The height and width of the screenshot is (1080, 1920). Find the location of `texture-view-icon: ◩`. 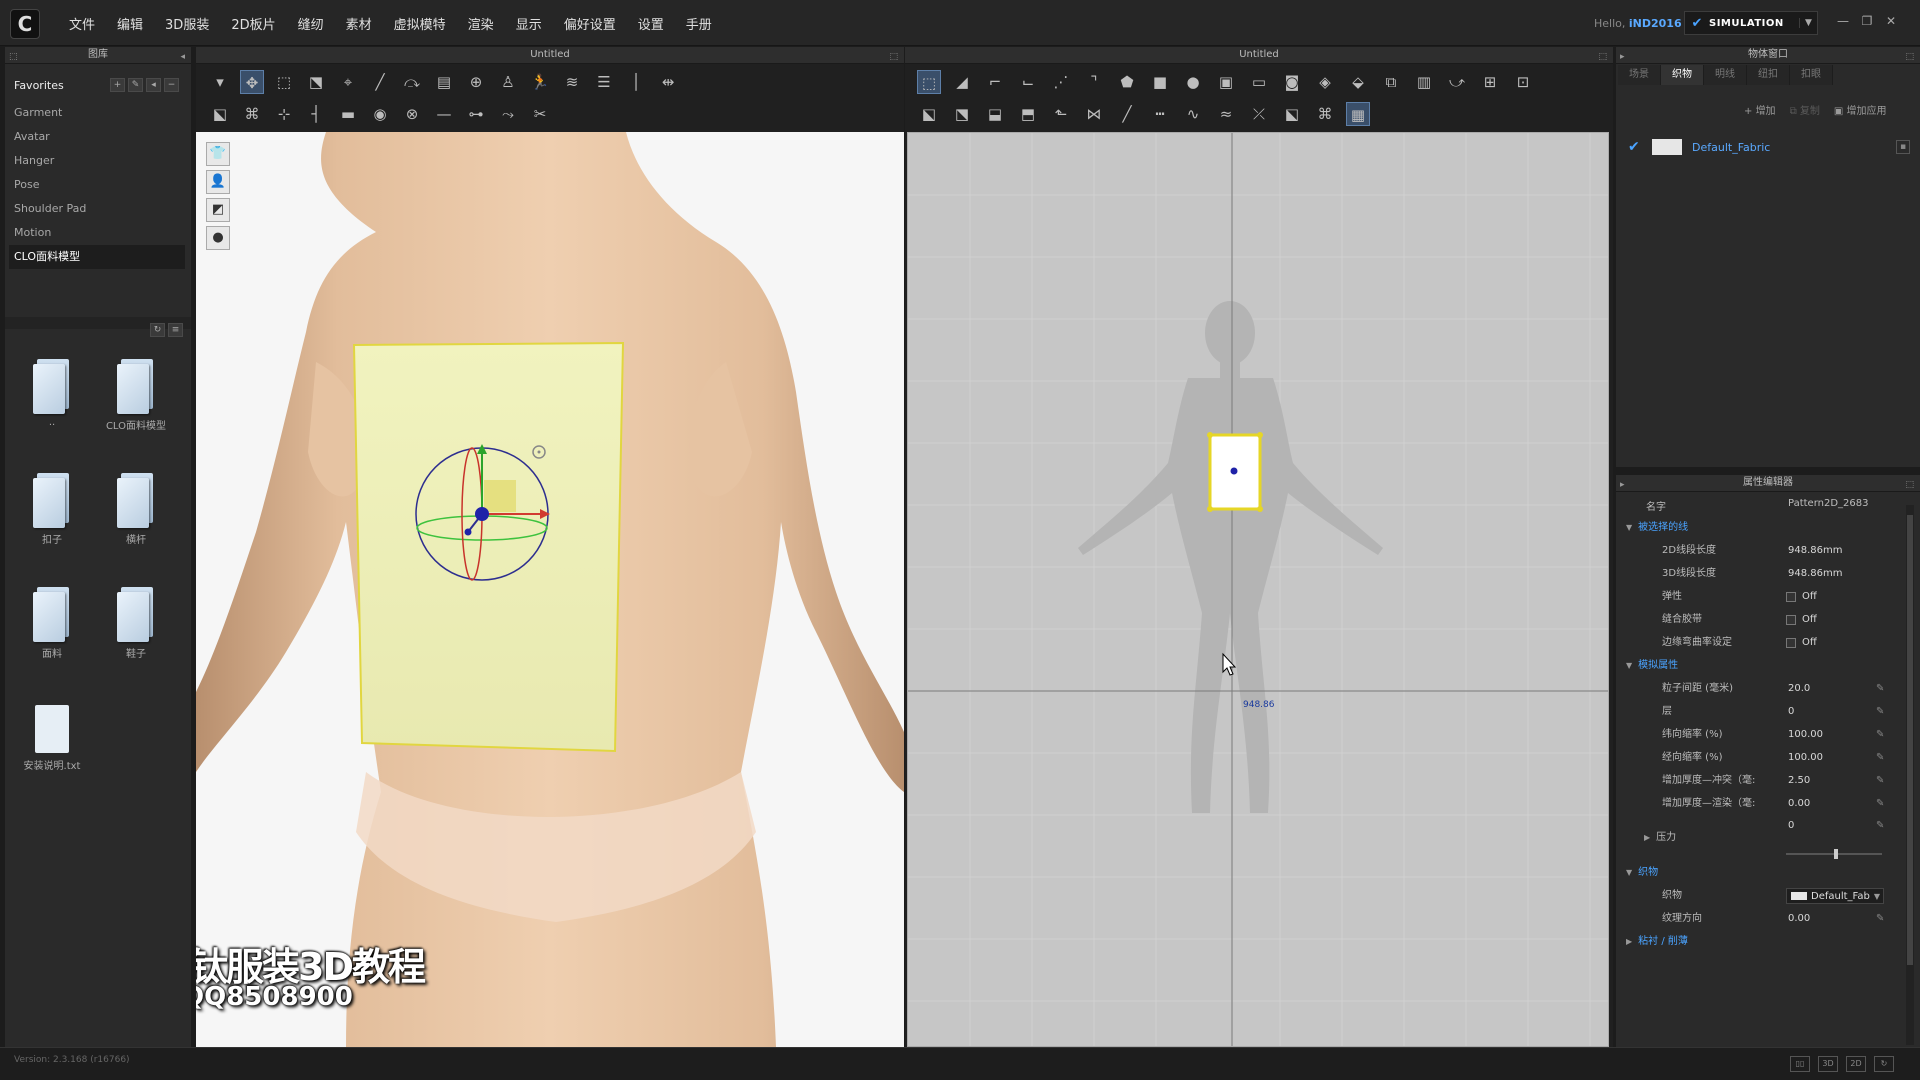

texture-view-icon: ◩ is located at coordinates (218, 210).